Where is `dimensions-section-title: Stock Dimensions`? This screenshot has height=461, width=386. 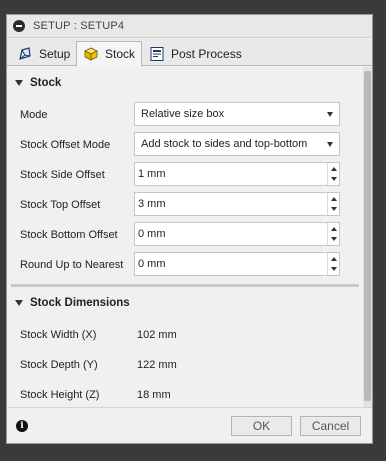
dimensions-section-title: Stock Dimensions is located at coordinates (80, 303).